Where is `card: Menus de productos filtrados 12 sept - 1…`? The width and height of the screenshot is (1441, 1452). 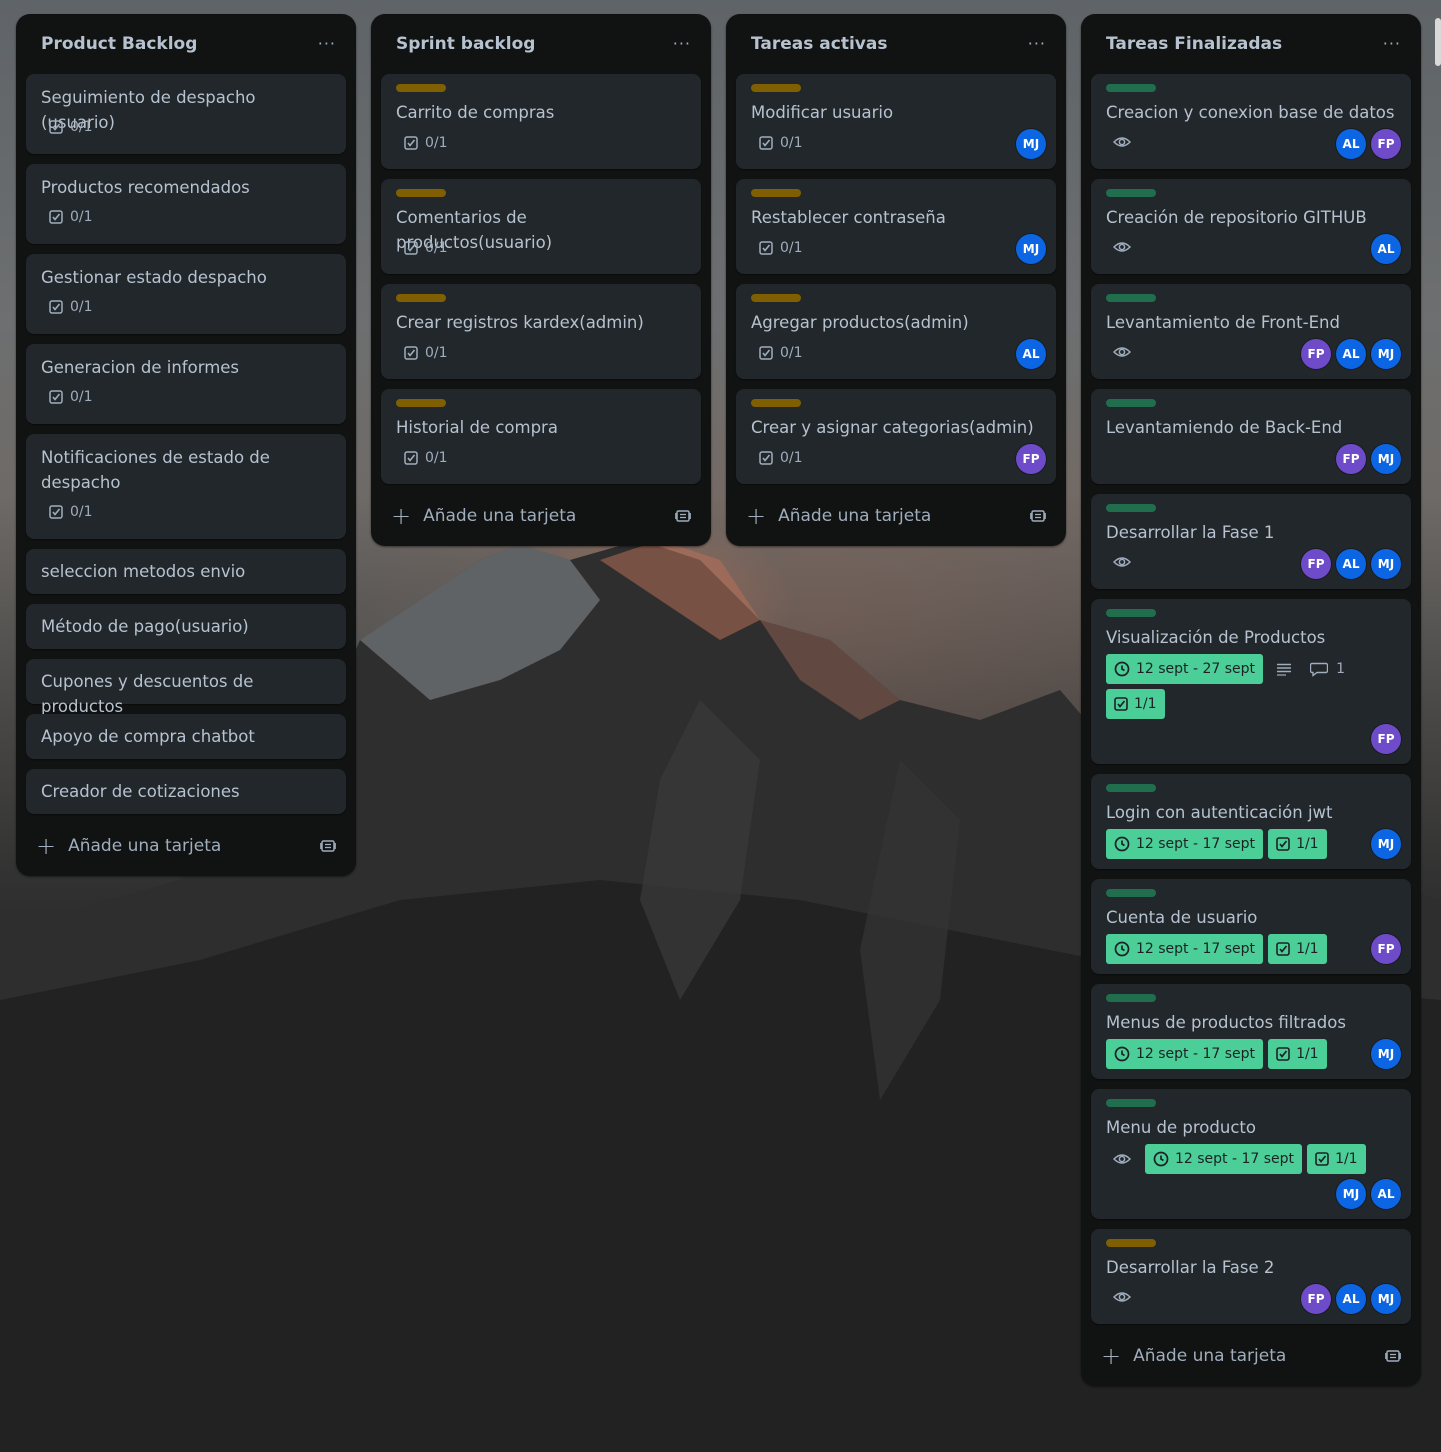 card: Menus de productos filtrados 12 sept - 1… is located at coordinates (1251, 1031).